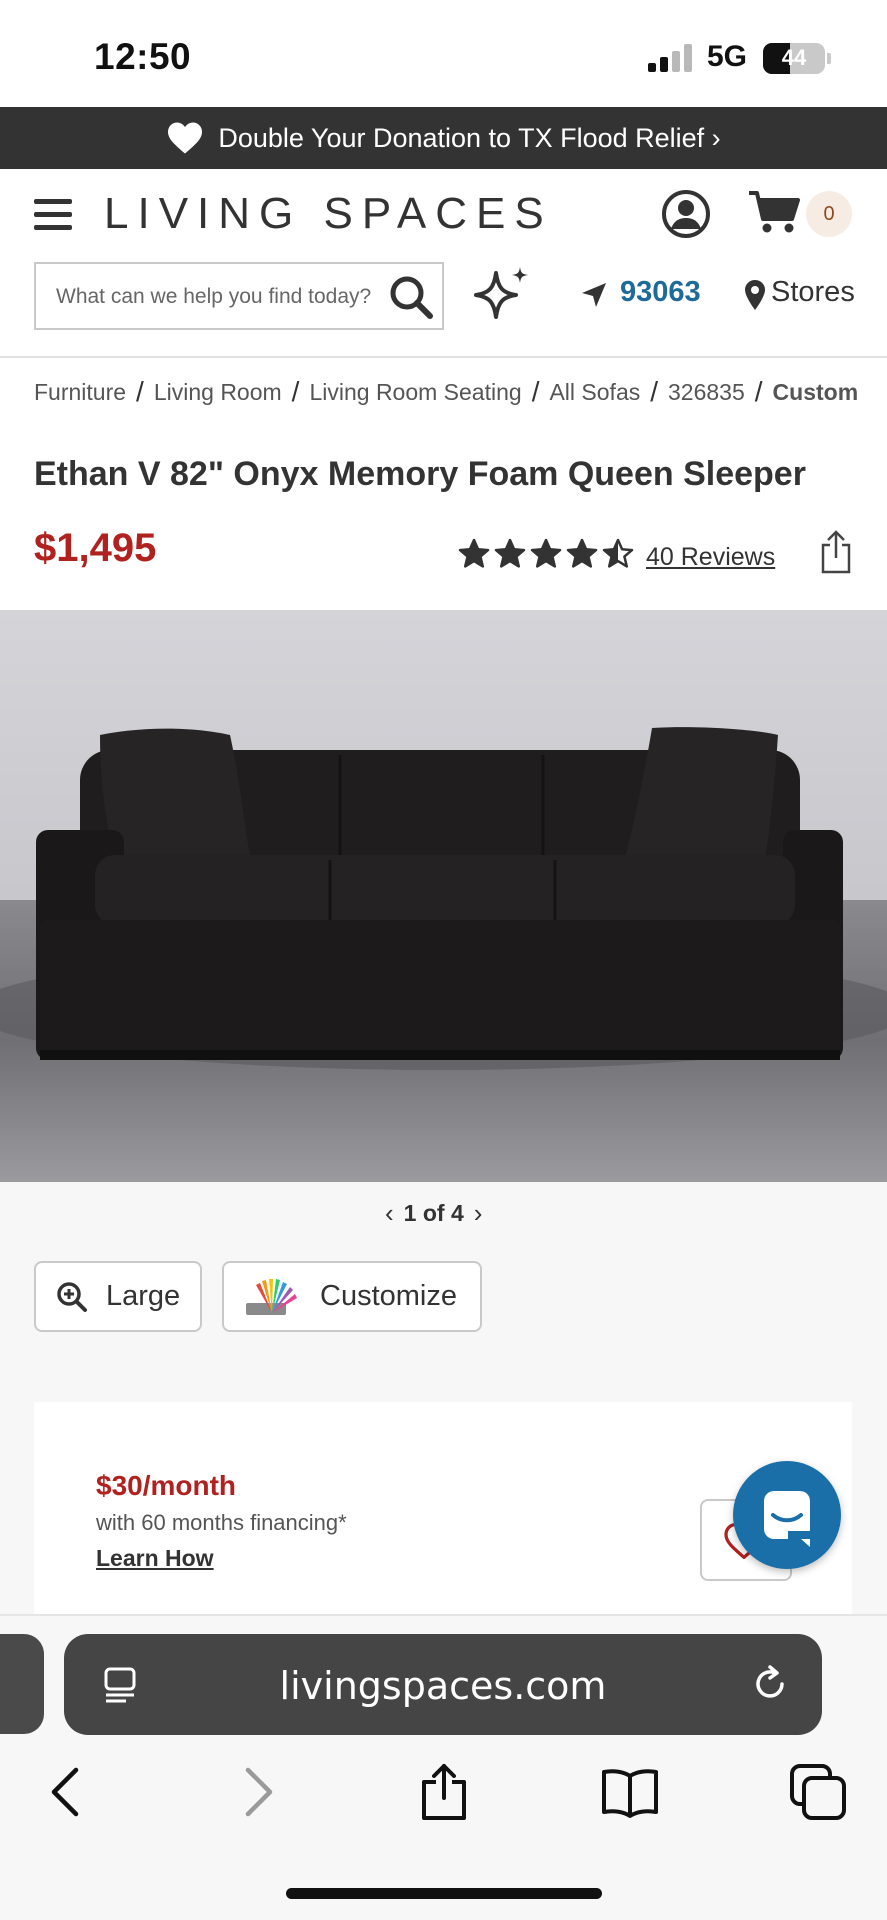 The width and height of the screenshot is (887, 1920). I want to click on fabric-swatch-icon, so click(271, 1296).